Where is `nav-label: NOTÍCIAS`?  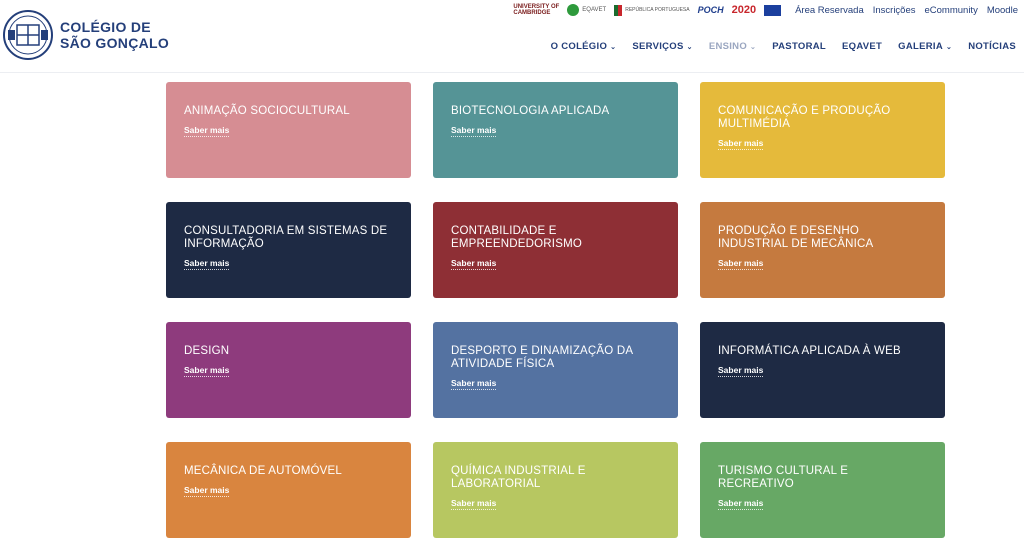
nav-label: NOTÍCIAS is located at coordinates (992, 46).